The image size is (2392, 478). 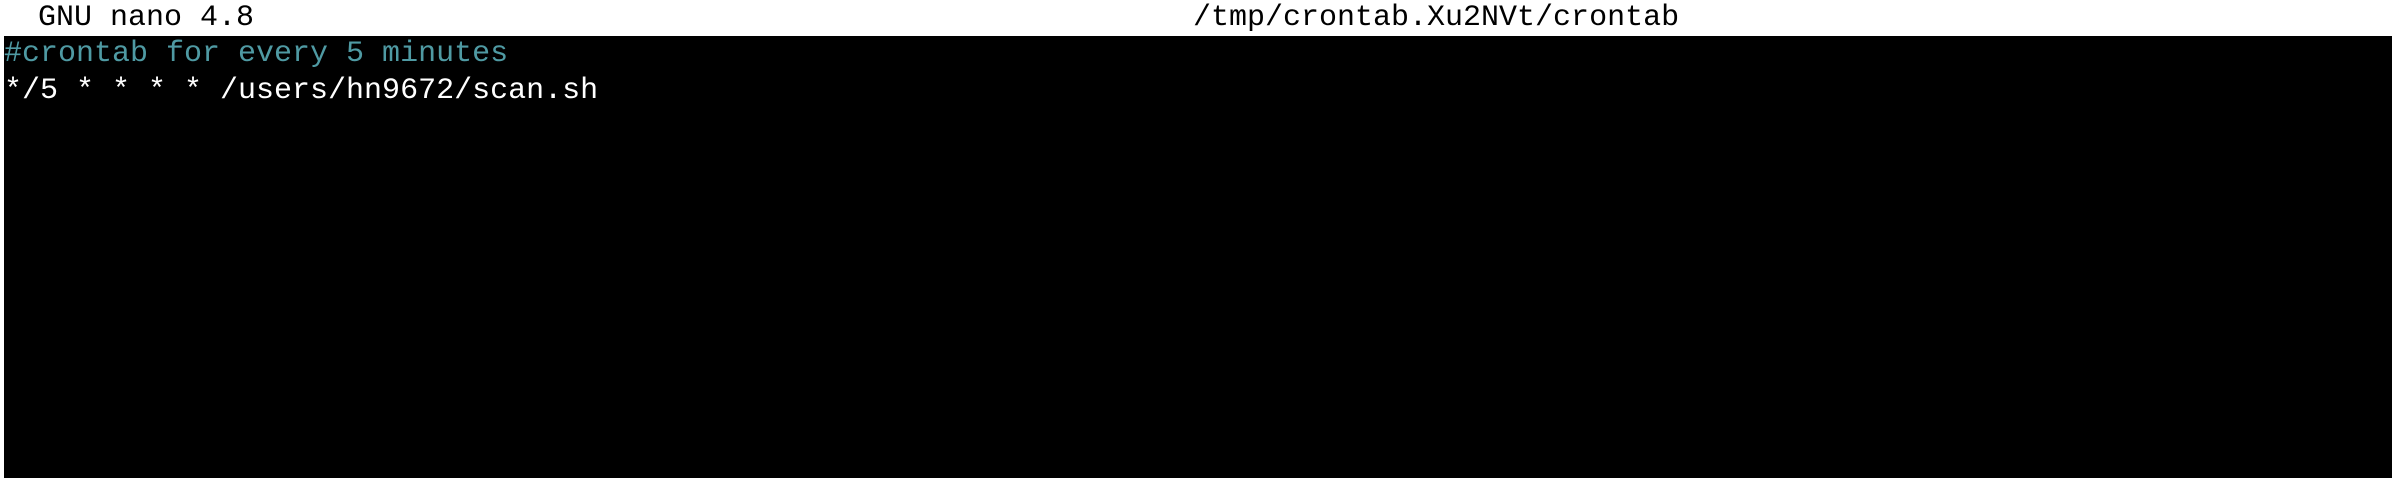 I want to click on editor-line-cron-entry: */5 * * * * /users/hn9672/scan.sh, so click(x=1198, y=91).